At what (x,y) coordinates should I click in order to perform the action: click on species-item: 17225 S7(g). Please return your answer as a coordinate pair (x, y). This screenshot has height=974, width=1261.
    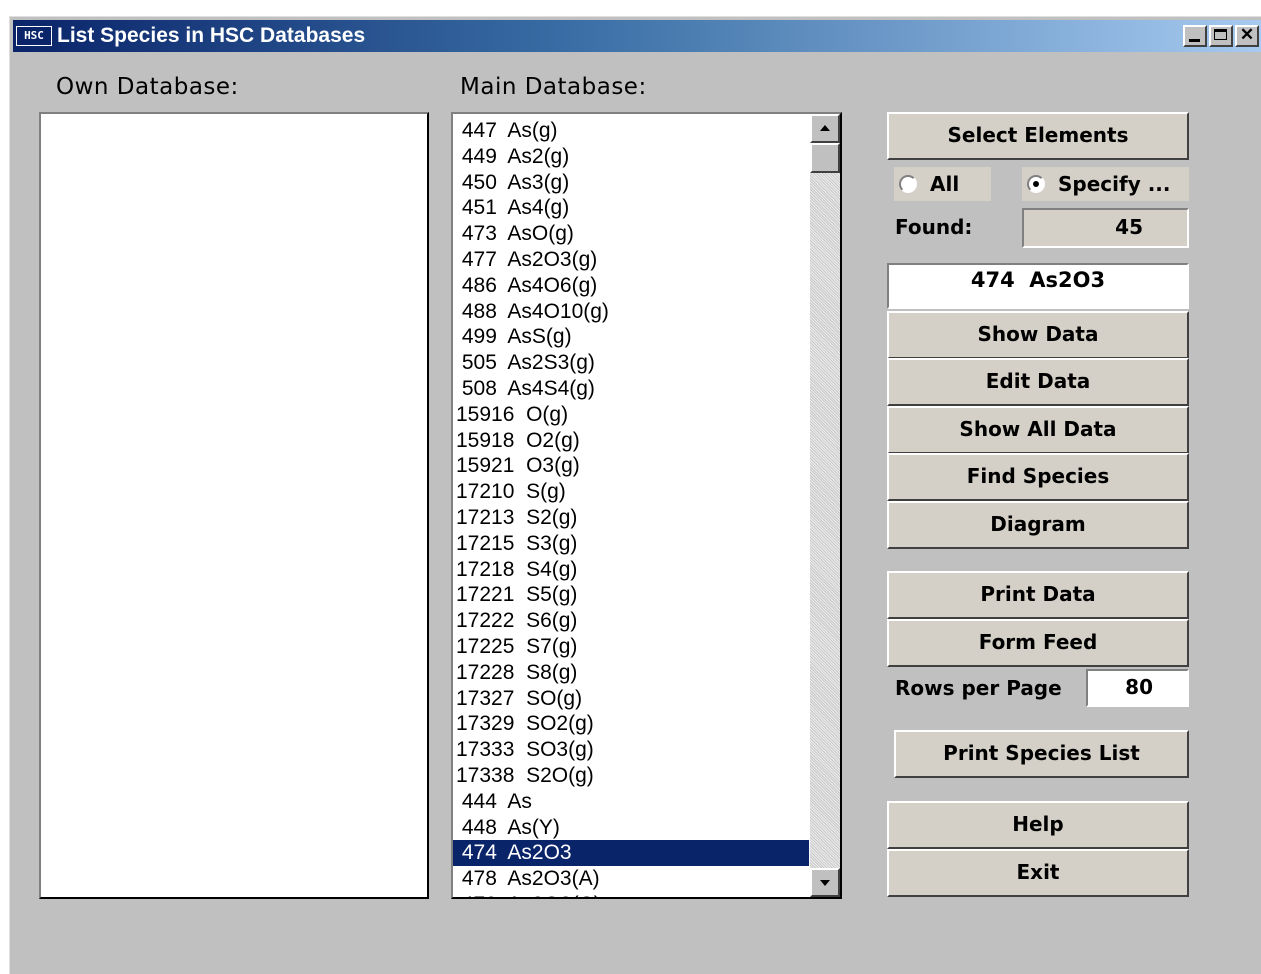
    Looking at the image, I should click on (631, 647).